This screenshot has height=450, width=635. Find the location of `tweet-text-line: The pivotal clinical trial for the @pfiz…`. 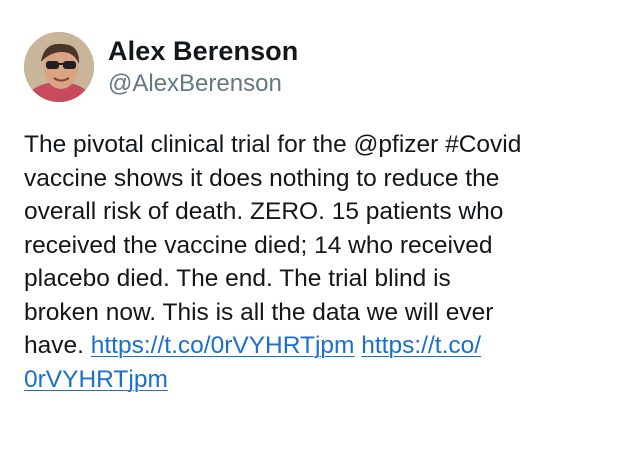

tweet-text-line: The pivotal clinical trial for the @pfiz… is located at coordinates (273, 144).